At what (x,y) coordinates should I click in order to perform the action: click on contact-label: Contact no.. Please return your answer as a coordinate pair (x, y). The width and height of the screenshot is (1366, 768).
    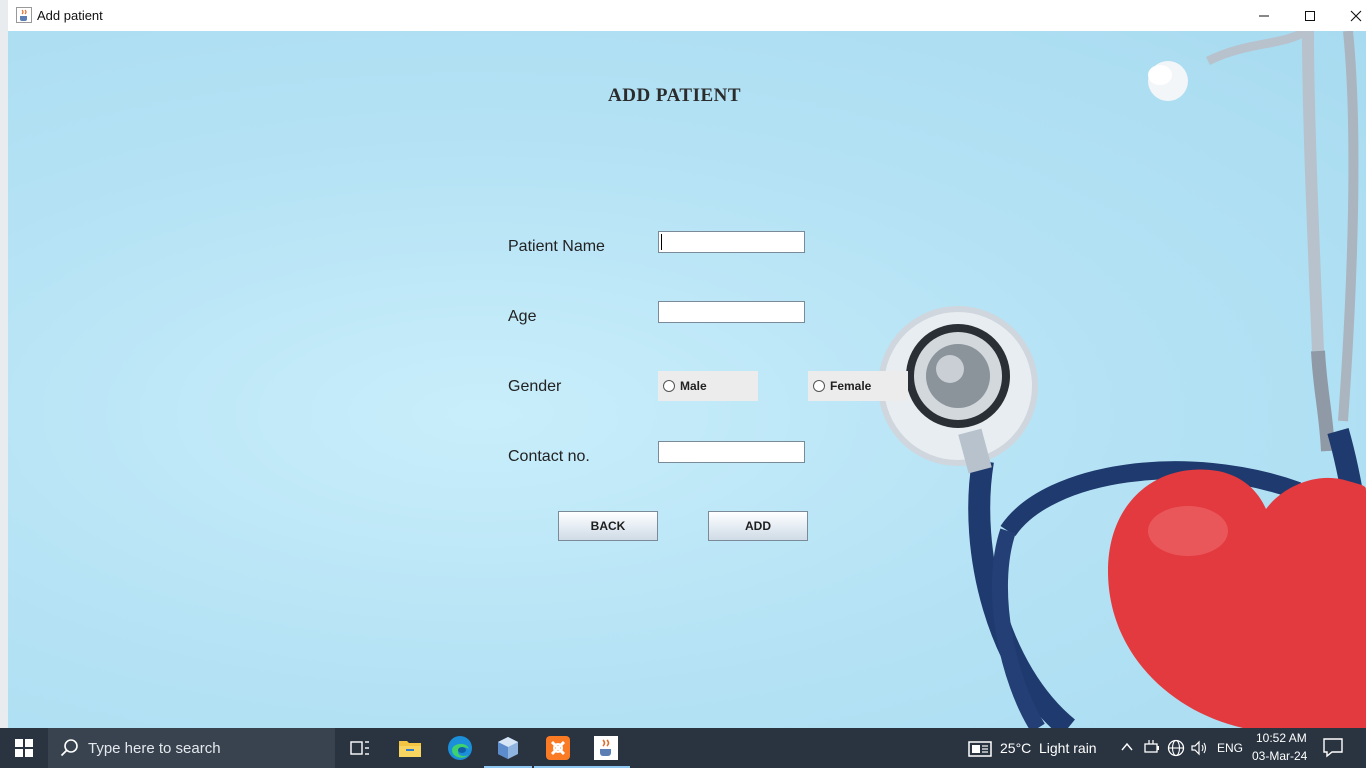
    Looking at the image, I should click on (549, 456).